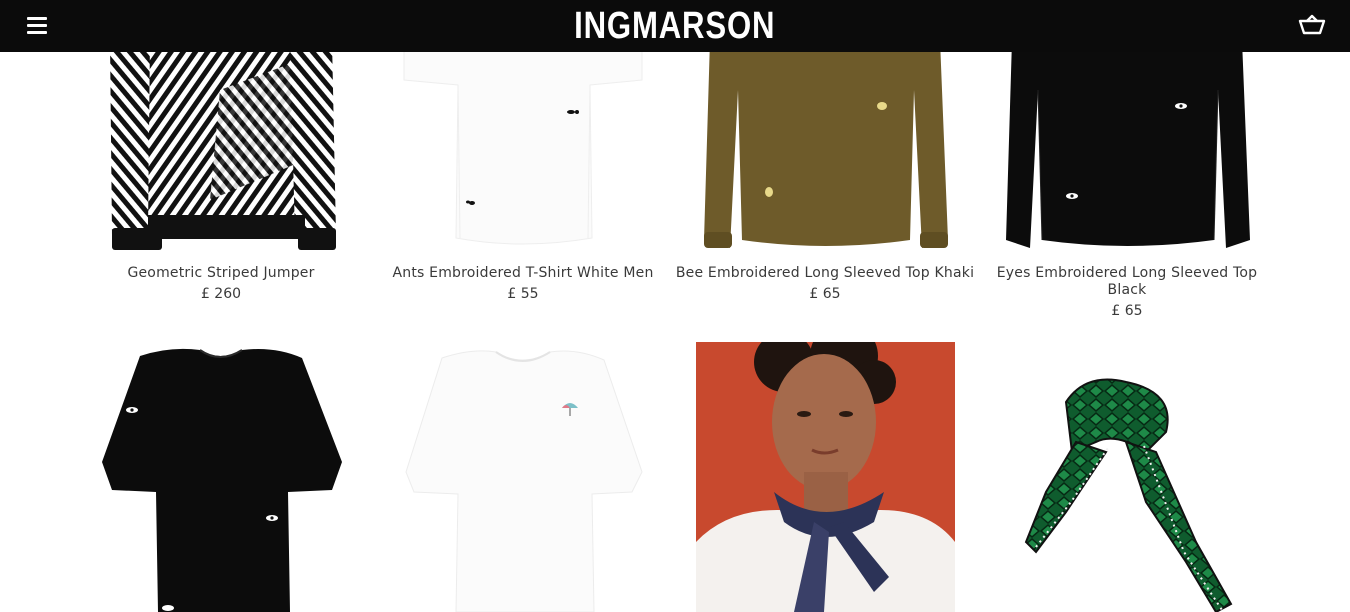 This screenshot has height=612, width=1350. I want to click on site-header: INGMARSON, so click(675, 26).